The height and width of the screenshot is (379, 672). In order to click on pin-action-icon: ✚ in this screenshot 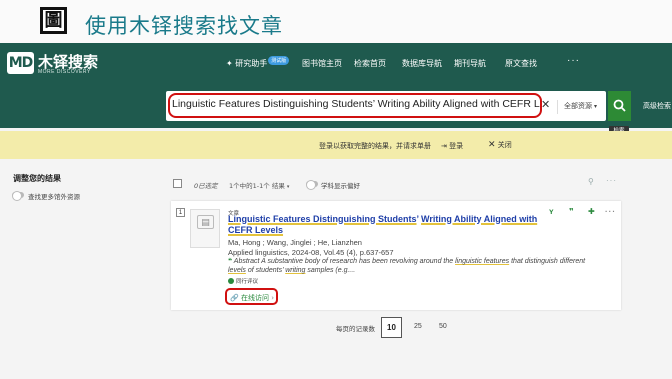, I will do `click(591, 211)`.